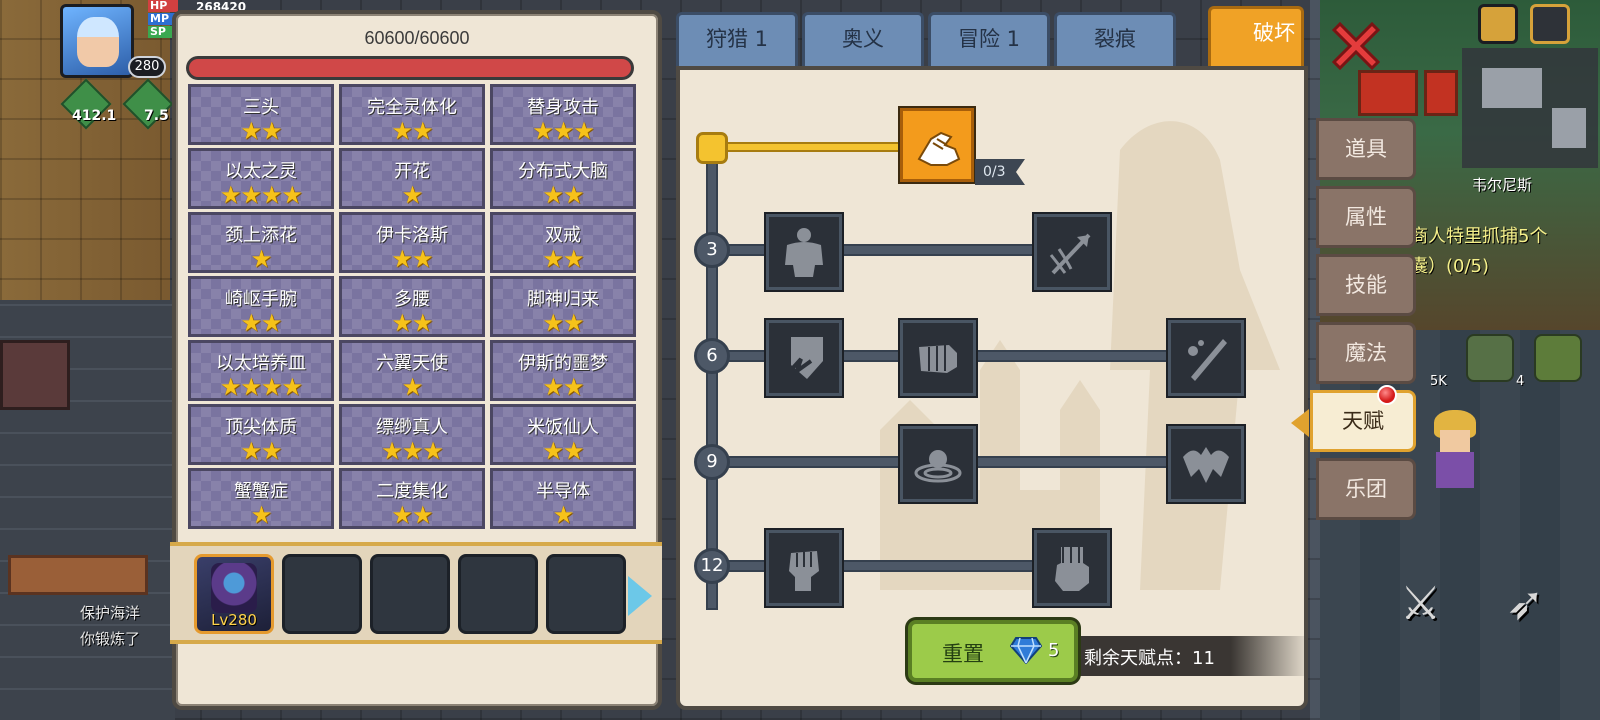 The image size is (1600, 720). Describe the element at coordinates (1366, 217) in the screenshot. I see `side-tab-attributes: 属性` at that location.